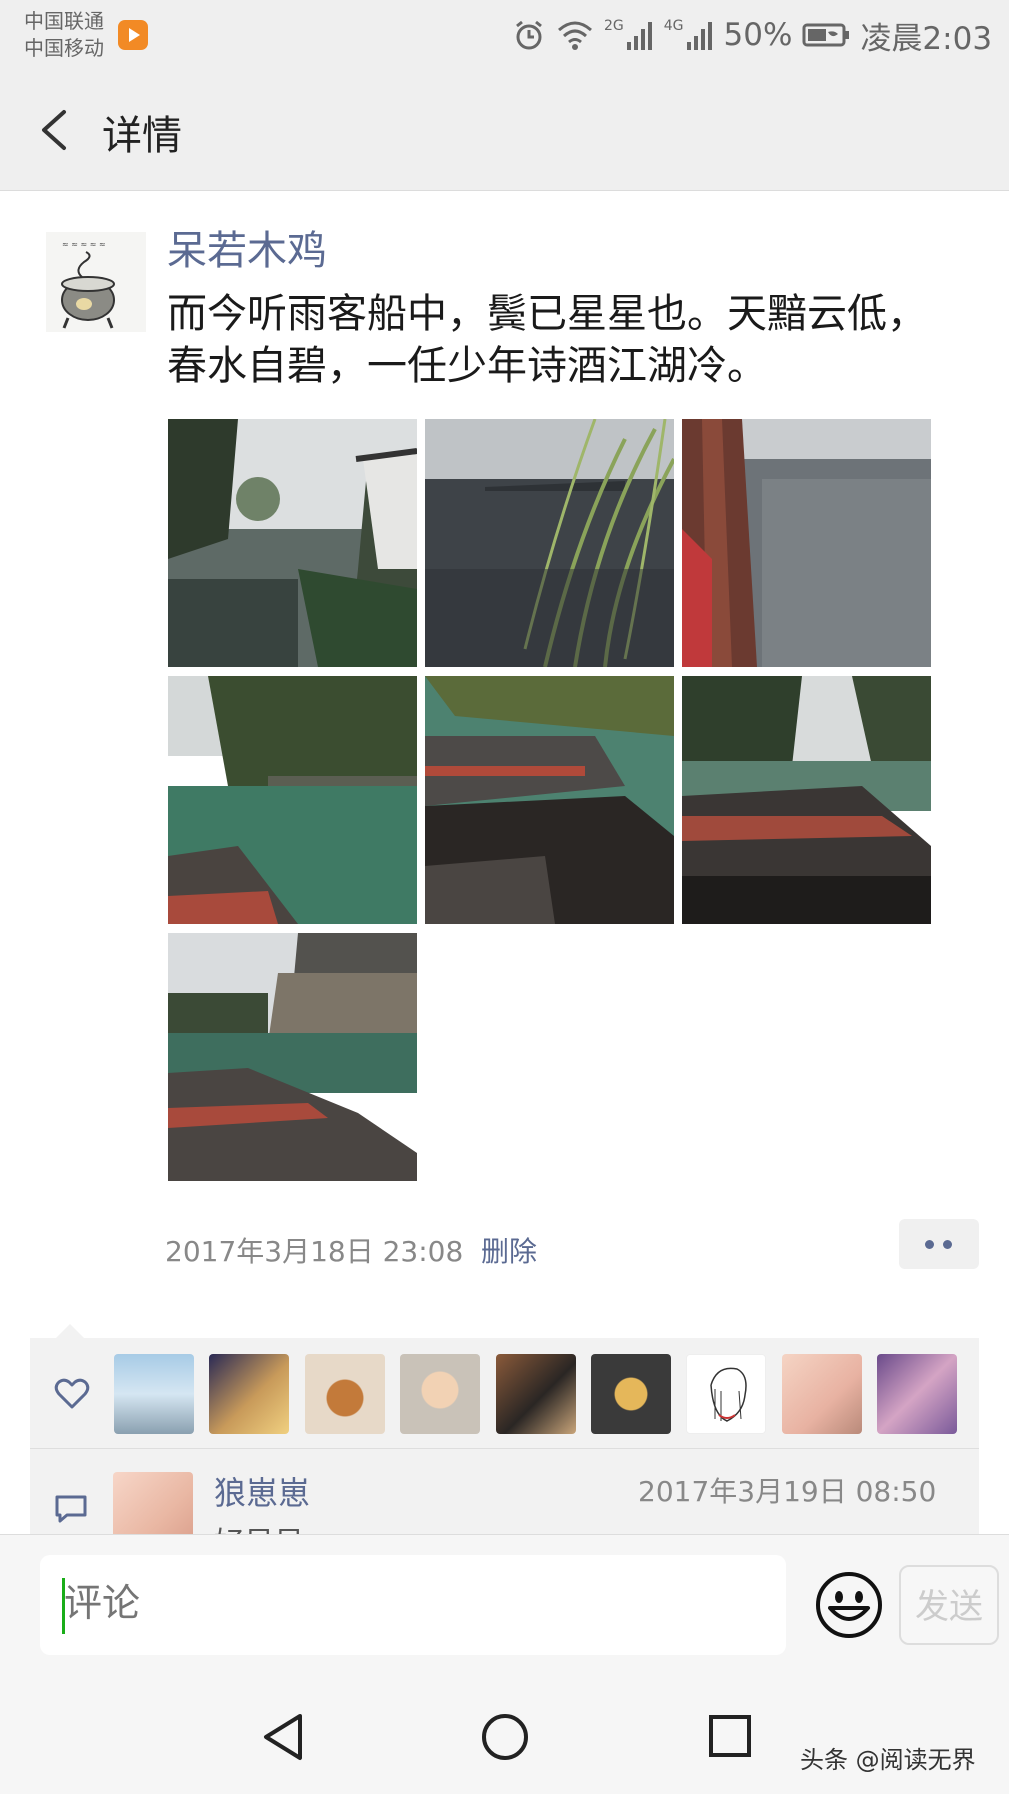 The image size is (1009, 1794). I want to click on battery-percent: 50%, so click(758, 35).